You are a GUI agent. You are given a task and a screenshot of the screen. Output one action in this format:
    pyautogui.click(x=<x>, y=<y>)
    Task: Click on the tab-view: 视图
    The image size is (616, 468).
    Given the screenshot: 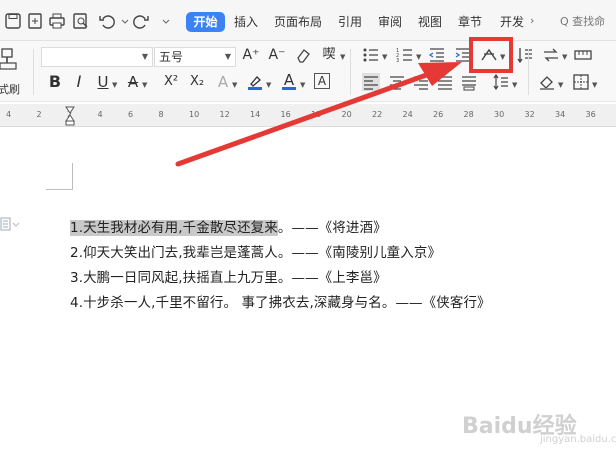 What is the action you would take?
    pyautogui.click(x=430, y=22)
    